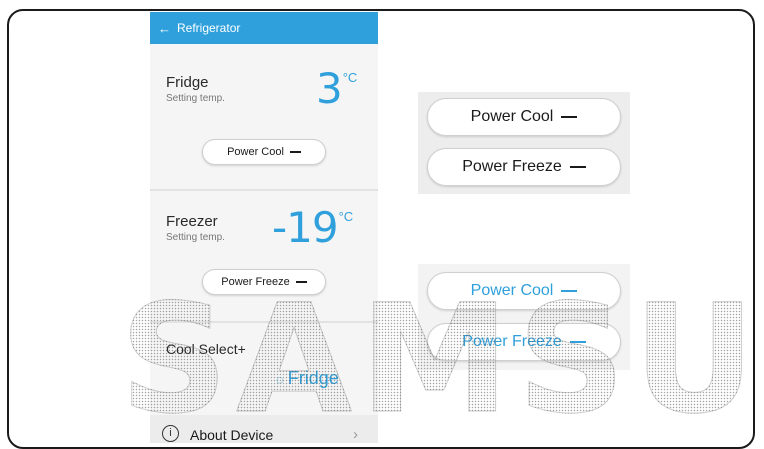 The width and height of the screenshot is (764, 449). What do you see at coordinates (524, 143) in the screenshot?
I see `default-buttons-callout: Power Cool Power Freeze` at bounding box center [524, 143].